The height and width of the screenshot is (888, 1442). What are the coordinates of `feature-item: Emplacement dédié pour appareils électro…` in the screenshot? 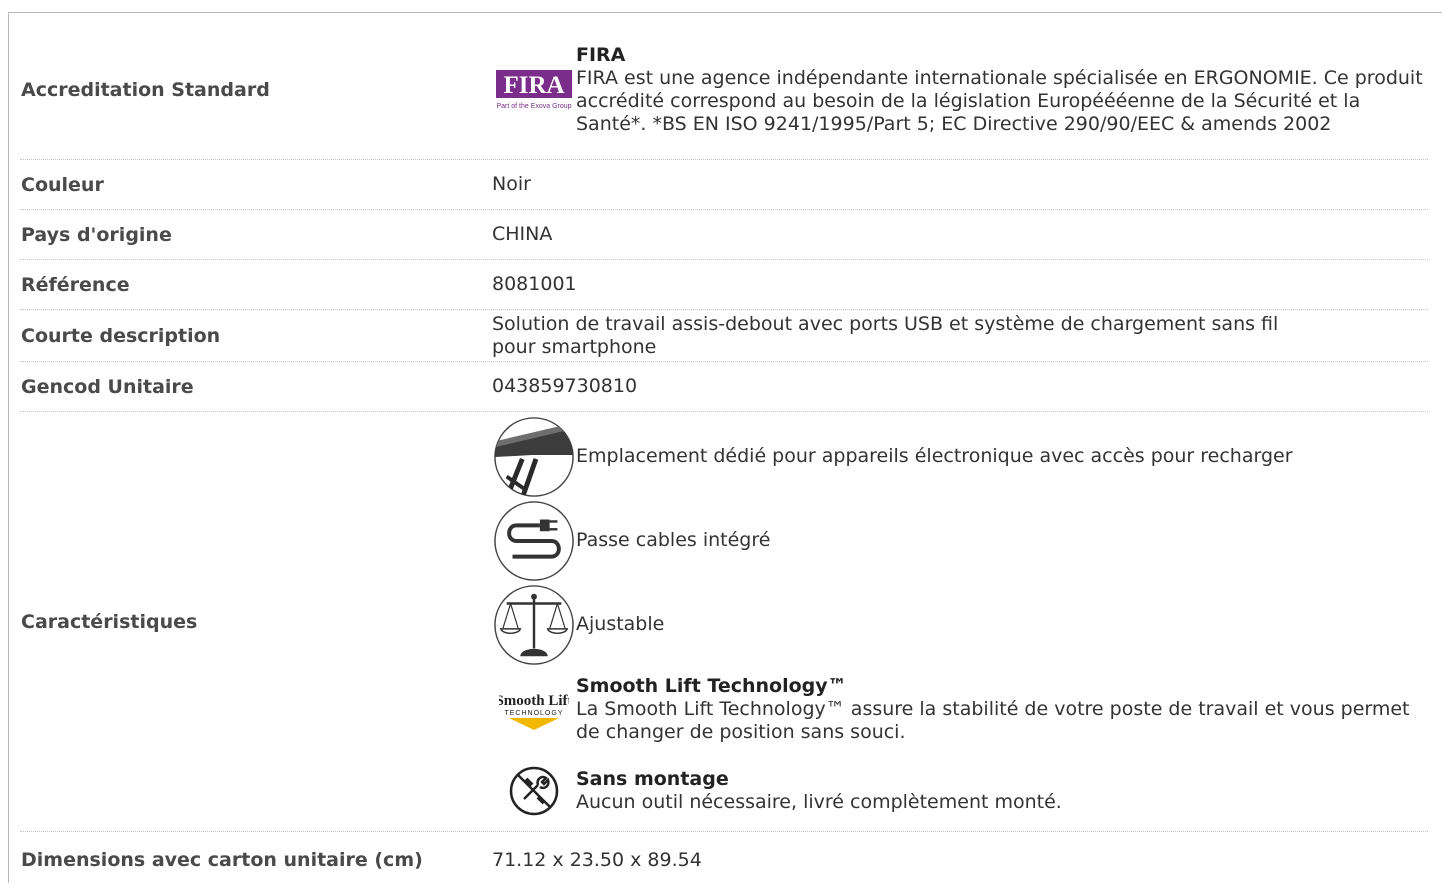 It's located at (960, 457).